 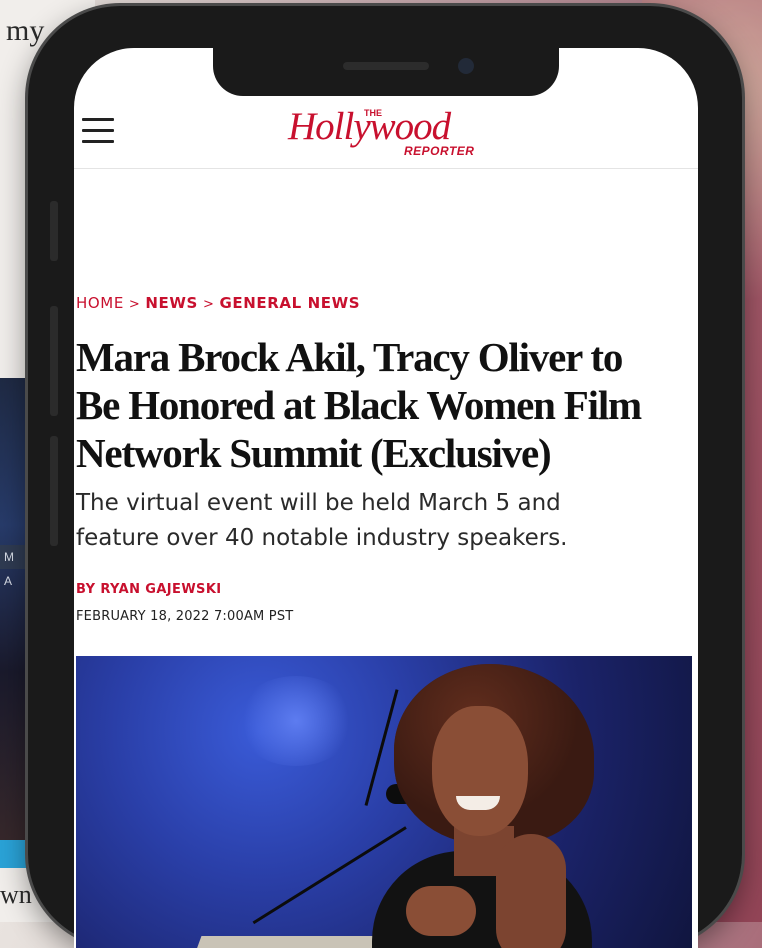 What do you see at coordinates (54, 491) in the screenshot?
I see `volume-down-button` at bounding box center [54, 491].